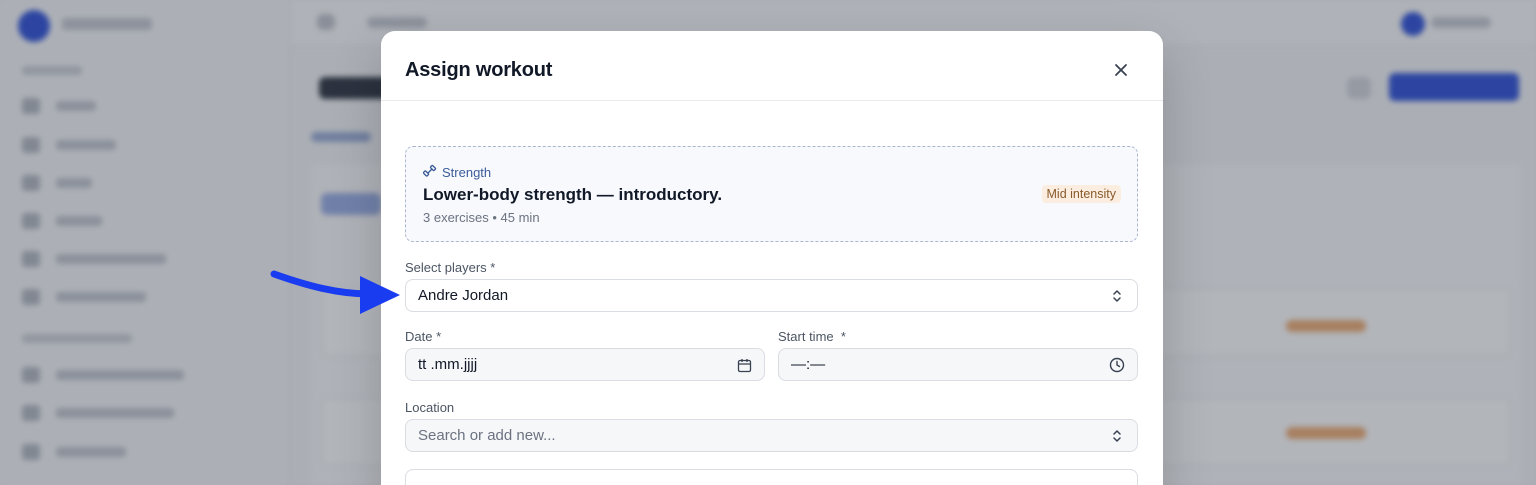 This screenshot has width=1536, height=485. What do you see at coordinates (1117, 365) in the screenshot?
I see `clock-icon` at bounding box center [1117, 365].